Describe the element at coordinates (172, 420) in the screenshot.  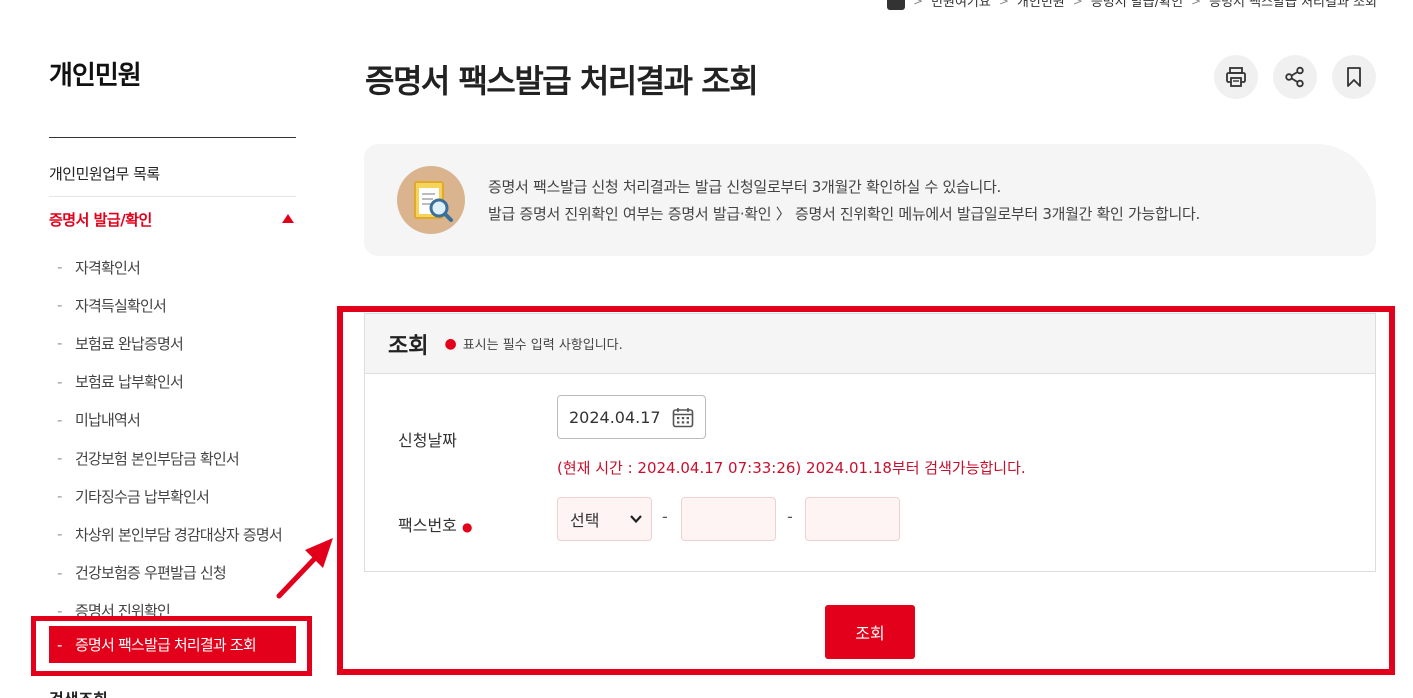
I see `sidebar-sub-item: - 미납내역서` at that location.